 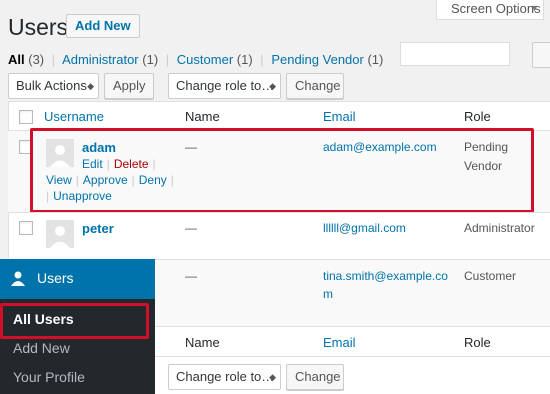 I want to click on users-menu-title: Users, so click(x=55, y=278).